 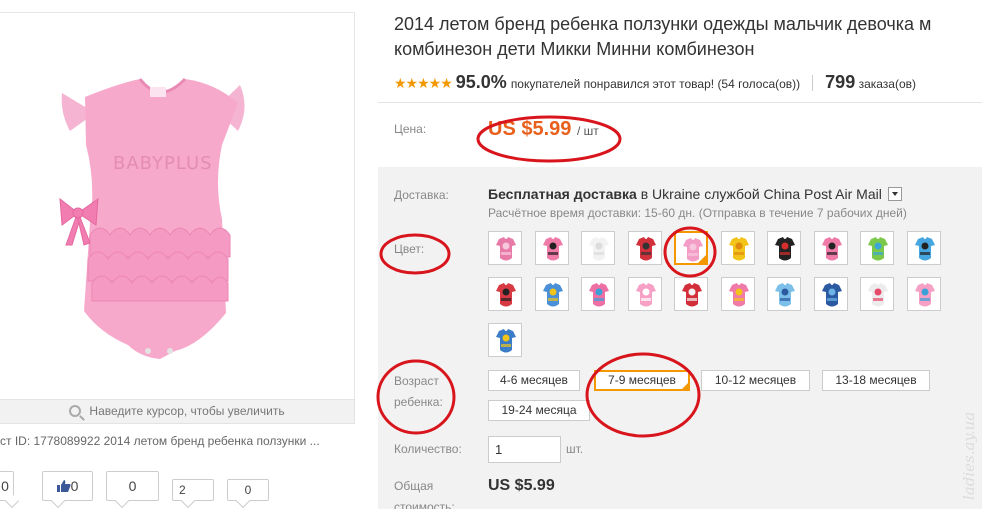 I want to click on color-swatch-pink-hooded-romper, so click(x=598, y=294).